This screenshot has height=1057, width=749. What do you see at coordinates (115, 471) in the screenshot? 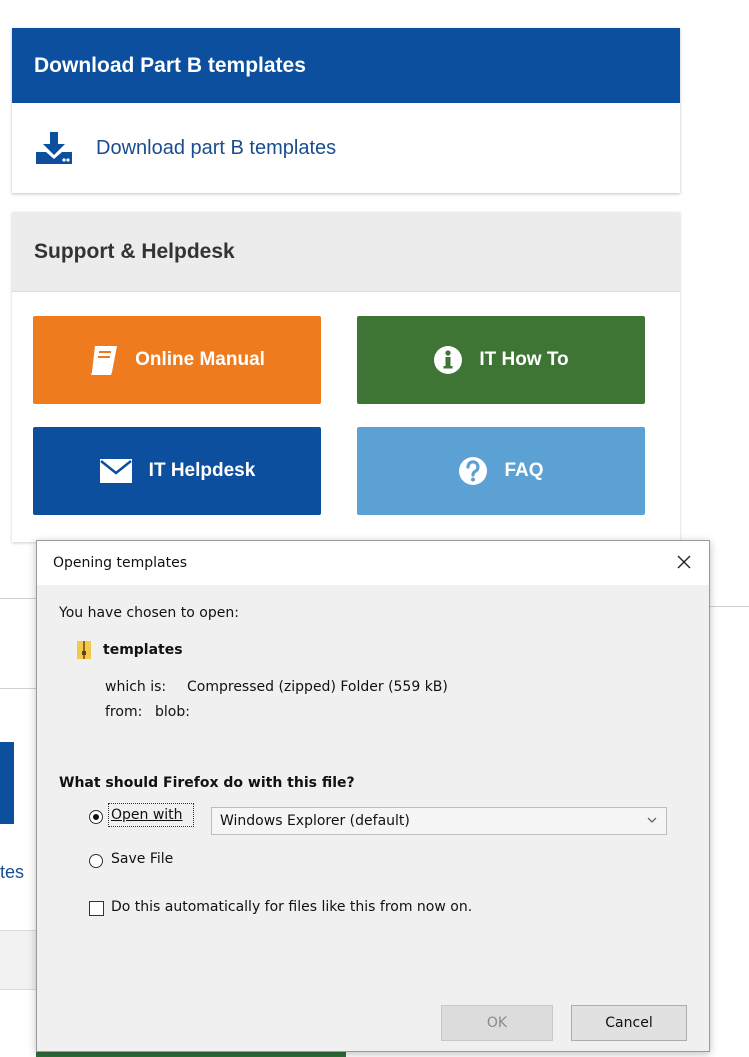
I see `envelope-icon` at bounding box center [115, 471].